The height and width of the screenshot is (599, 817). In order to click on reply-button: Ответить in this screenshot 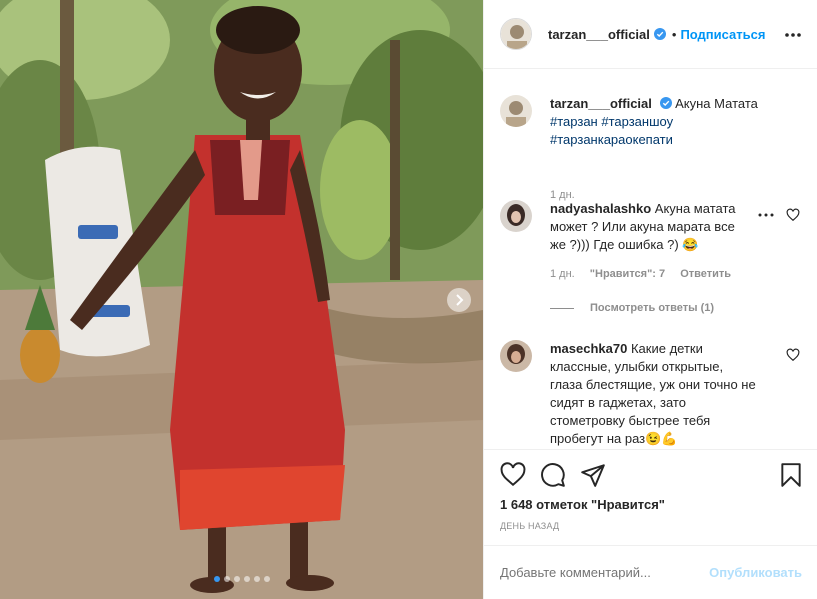, I will do `click(705, 274)`.